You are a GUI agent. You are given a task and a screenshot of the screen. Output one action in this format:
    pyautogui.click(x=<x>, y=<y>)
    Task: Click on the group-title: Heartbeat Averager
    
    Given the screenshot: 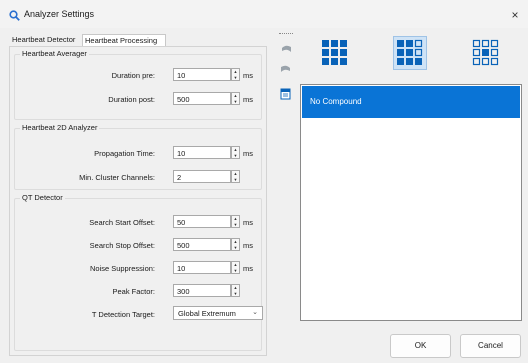 What is the action you would take?
    pyautogui.click(x=54, y=53)
    